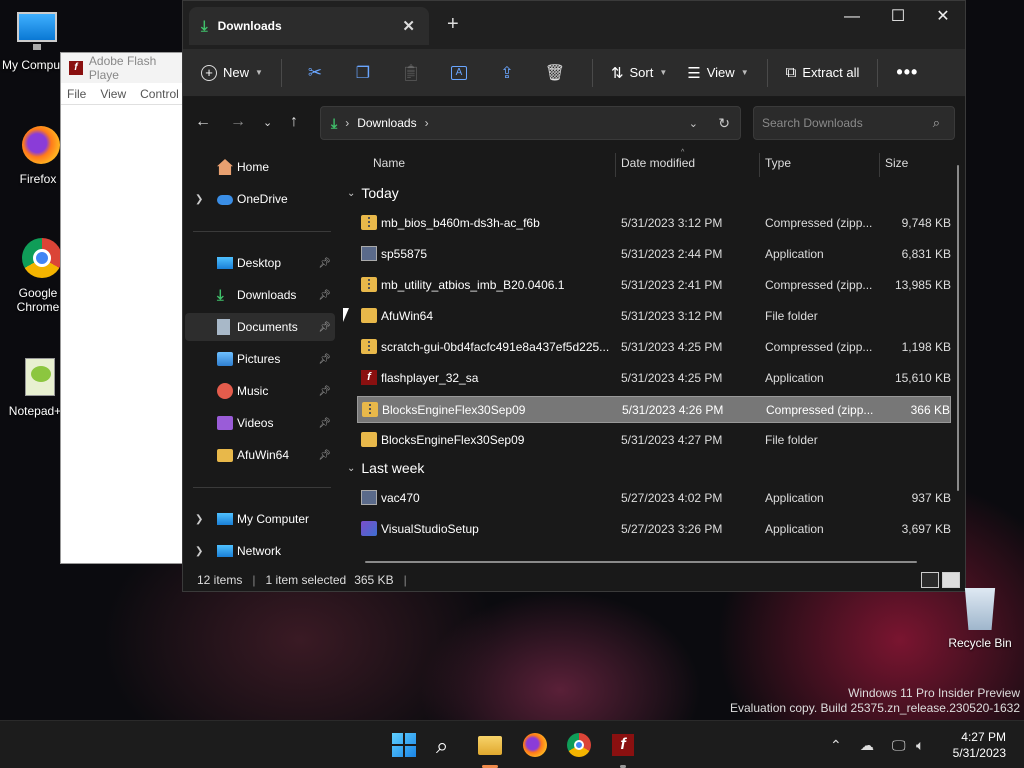 This screenshot has width=1024, height=768. Describe the element at coordinates (926, 254) in the screenshot. I see `file-size: 6,831 KB` at that location.